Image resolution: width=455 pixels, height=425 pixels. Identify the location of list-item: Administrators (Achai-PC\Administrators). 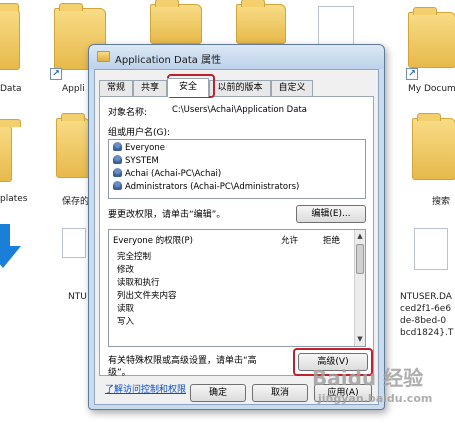
(206, 187).